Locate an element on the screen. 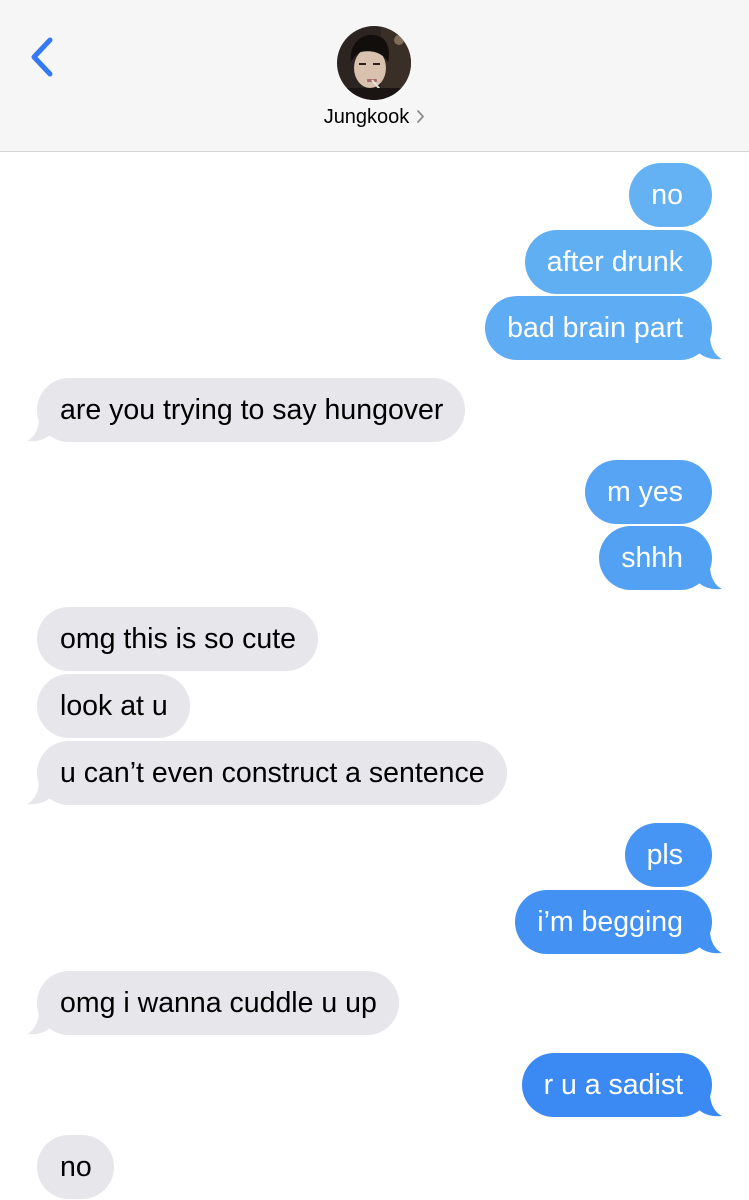 The image size is (749, 1200). avatar is located at coordinates (374, 63).